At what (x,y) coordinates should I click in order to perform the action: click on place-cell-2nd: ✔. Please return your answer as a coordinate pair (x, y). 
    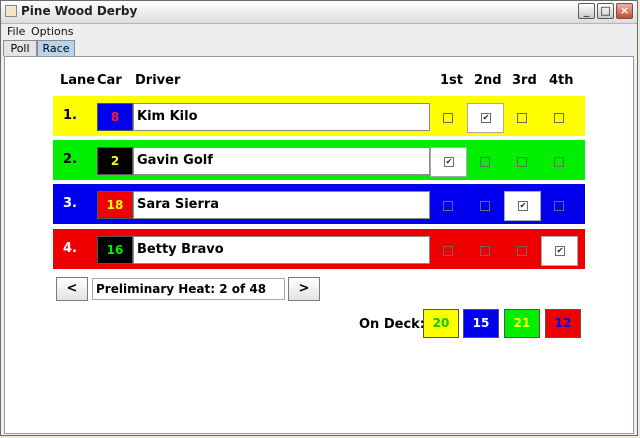
    Looking at the image, I should click on (485, 118).